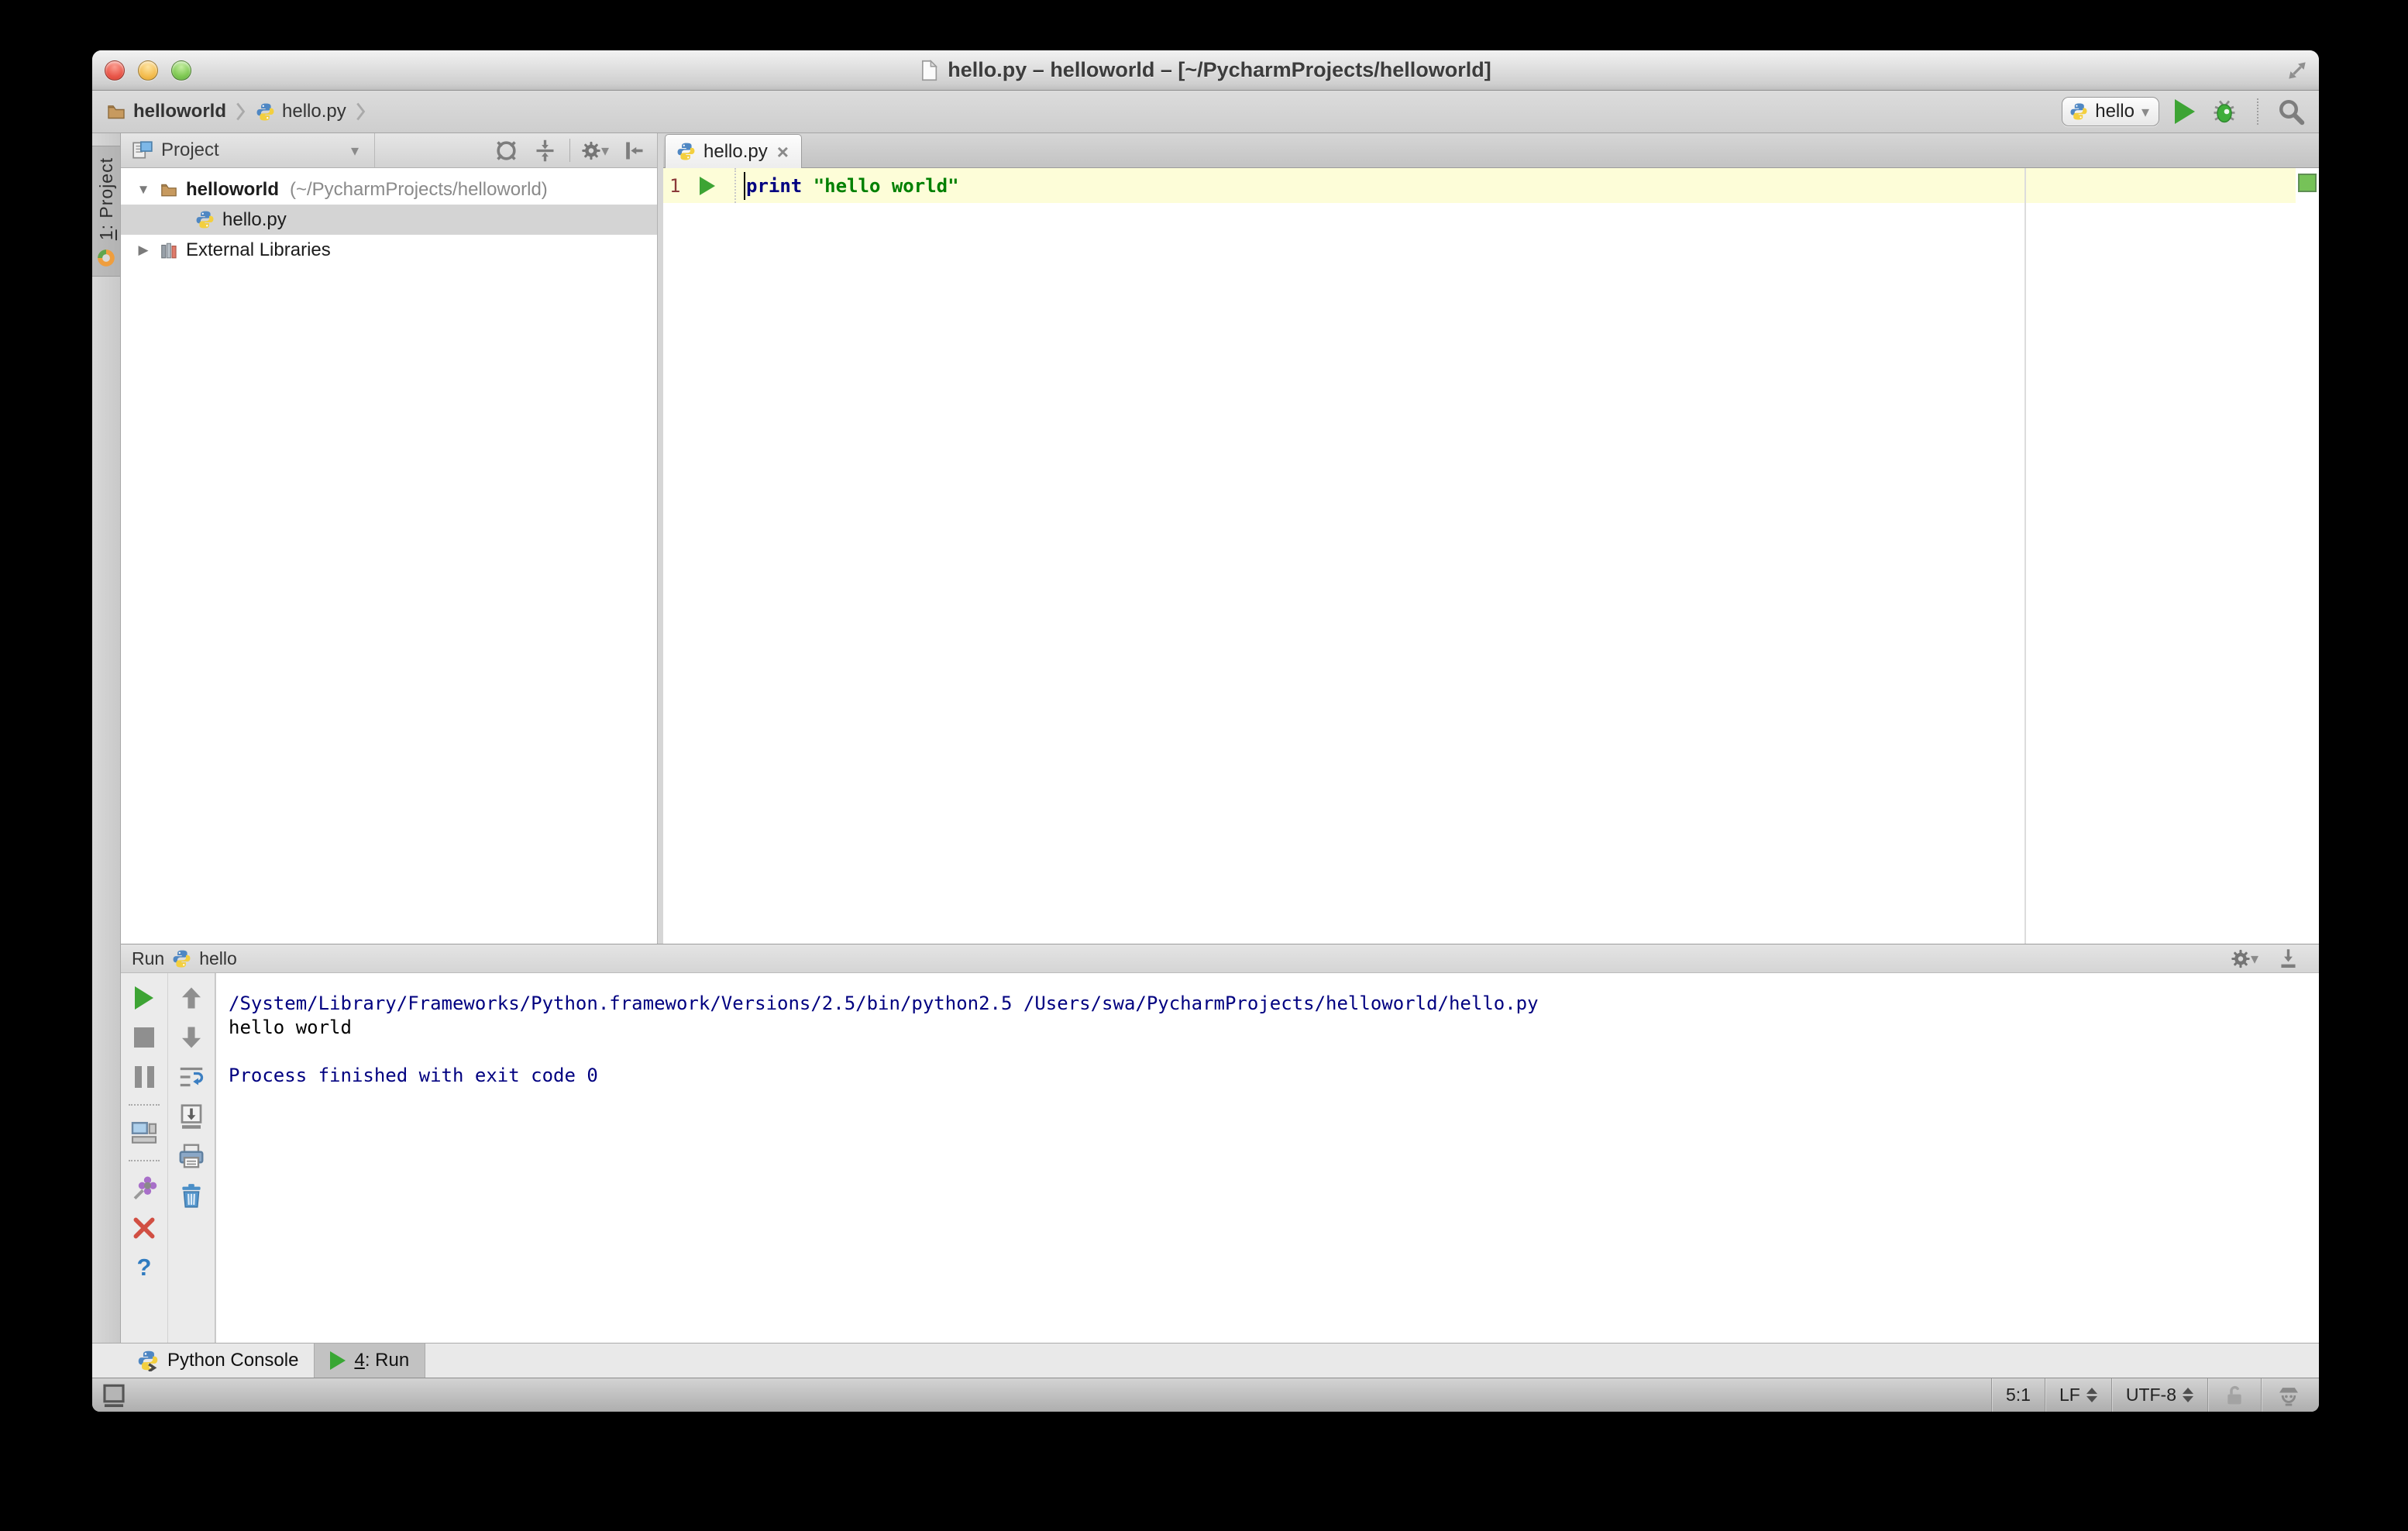  I want to click on soft-wrap-button, so click(191, 1077).